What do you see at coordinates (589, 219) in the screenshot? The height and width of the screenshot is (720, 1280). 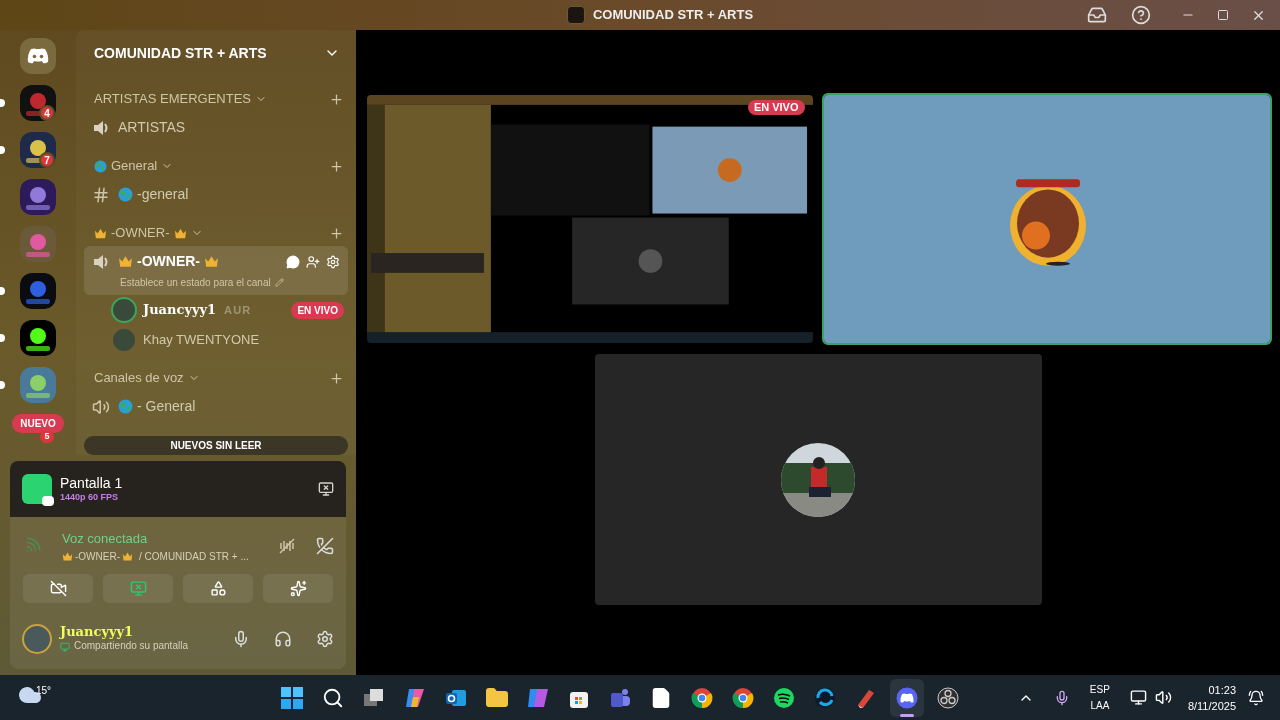 I see `video-tile: EN VIVO` at bounding box center [589, 219].